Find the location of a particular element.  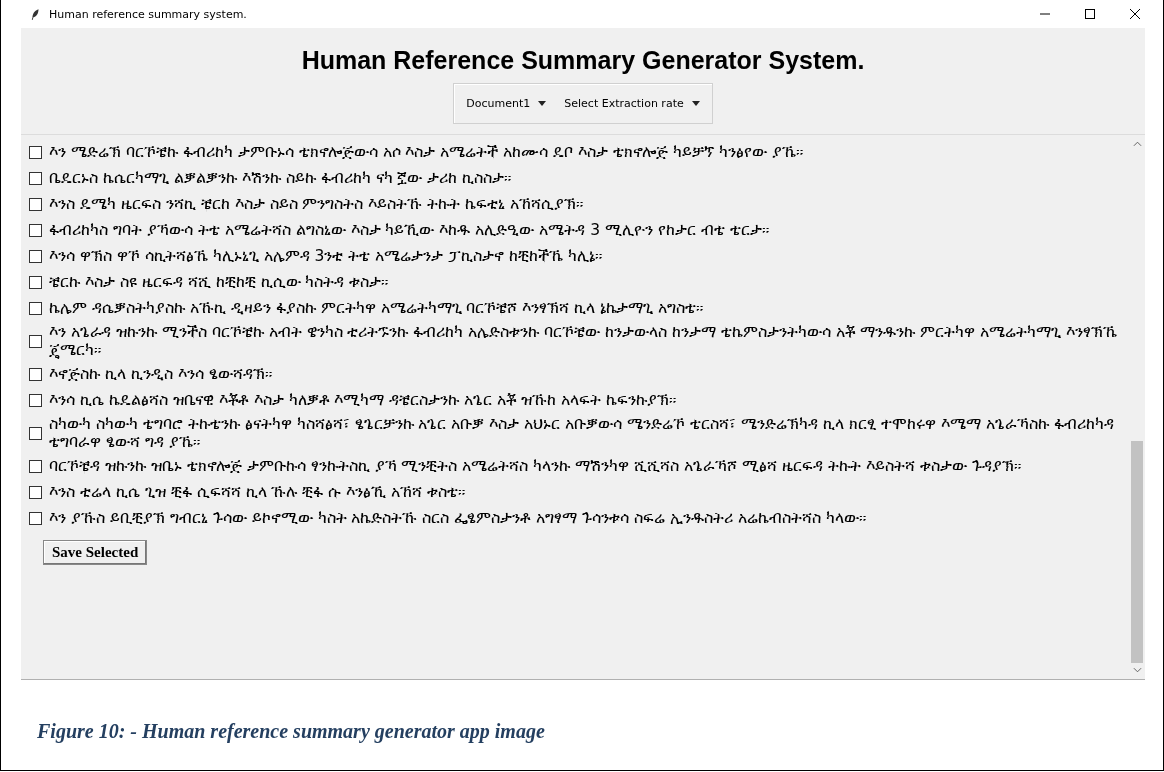

app-heading: Human Reference Summary Generator System. is located at coordinates (583, 60).